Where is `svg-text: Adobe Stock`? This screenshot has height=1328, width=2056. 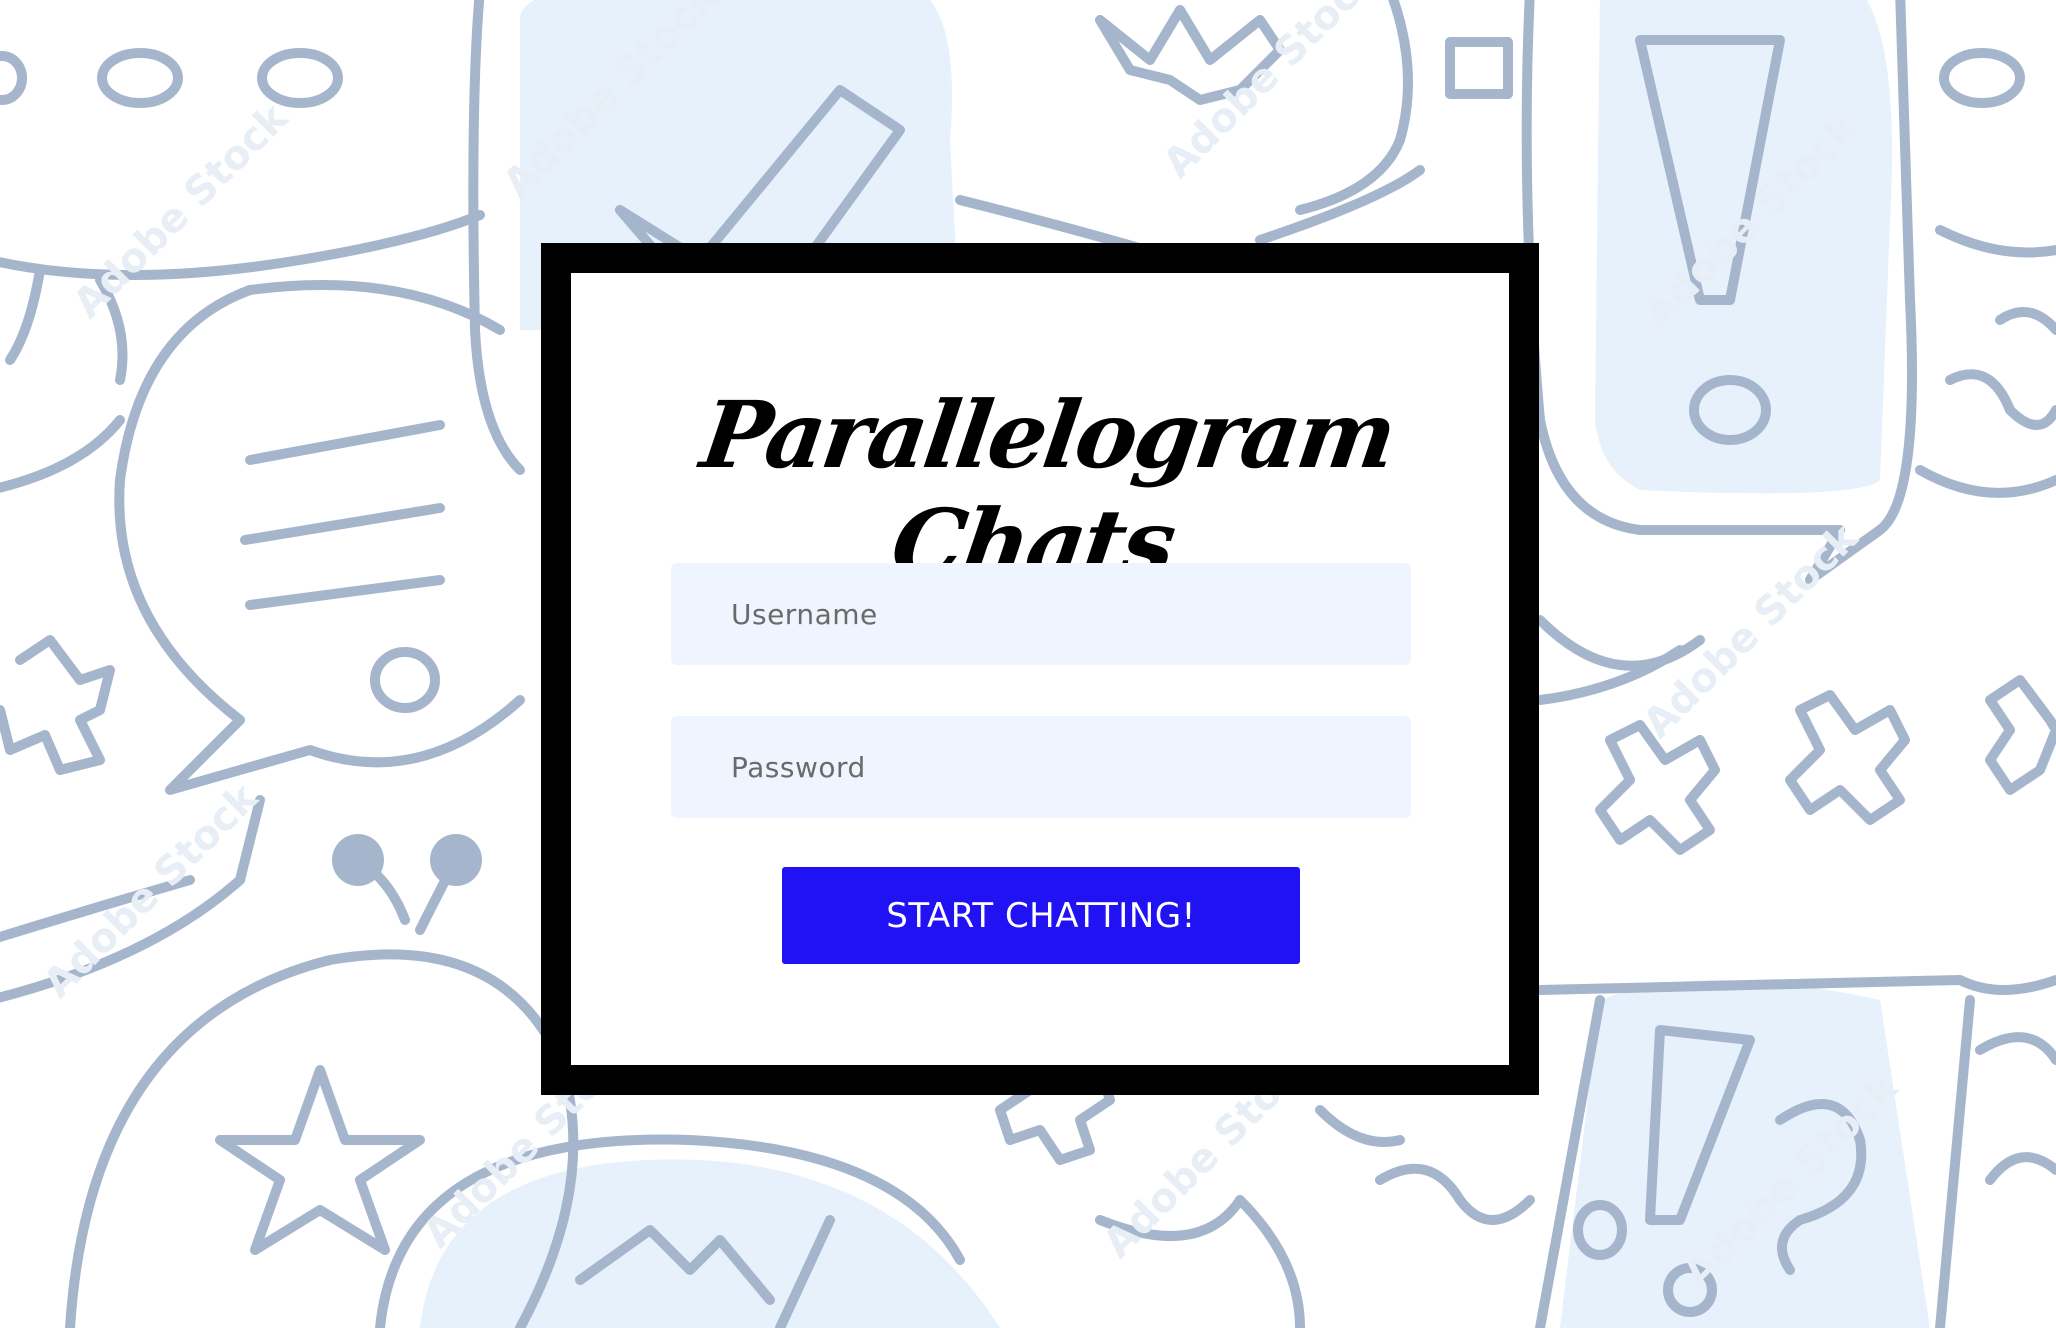 svg-text: Adobe Stock is located at coordinates (1751, 630).